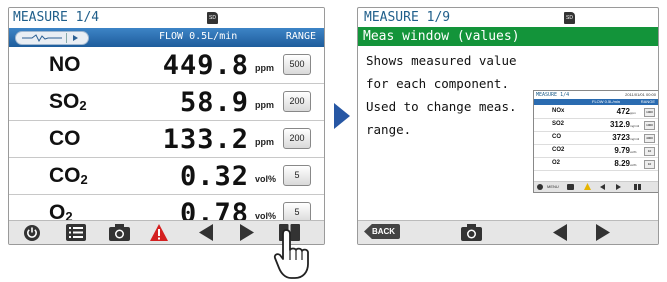  What do you see at coordinates (166, 176) in the screenshot?
I see `measurement-row: CO2 0.32 vol% 5` at bounding box center [166, 176].